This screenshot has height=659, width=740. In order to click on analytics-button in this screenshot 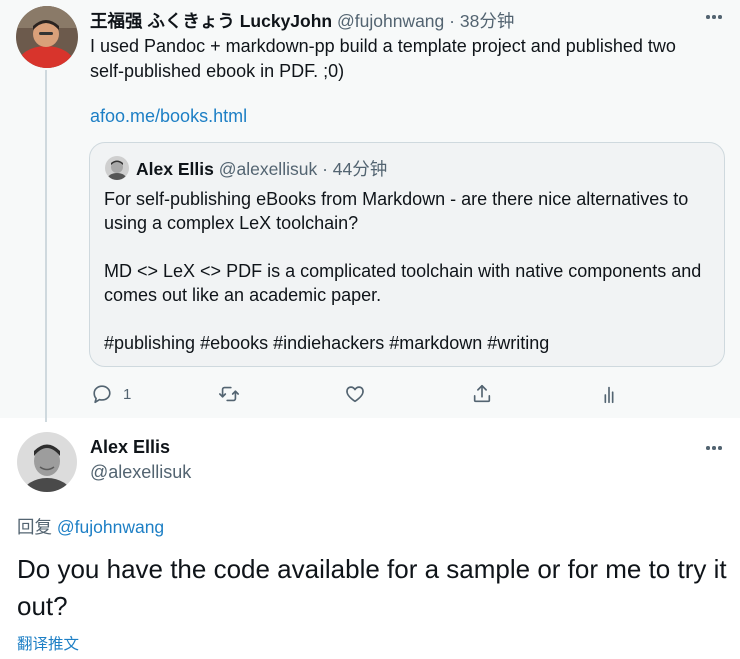, I will do `click(609, 394)`.